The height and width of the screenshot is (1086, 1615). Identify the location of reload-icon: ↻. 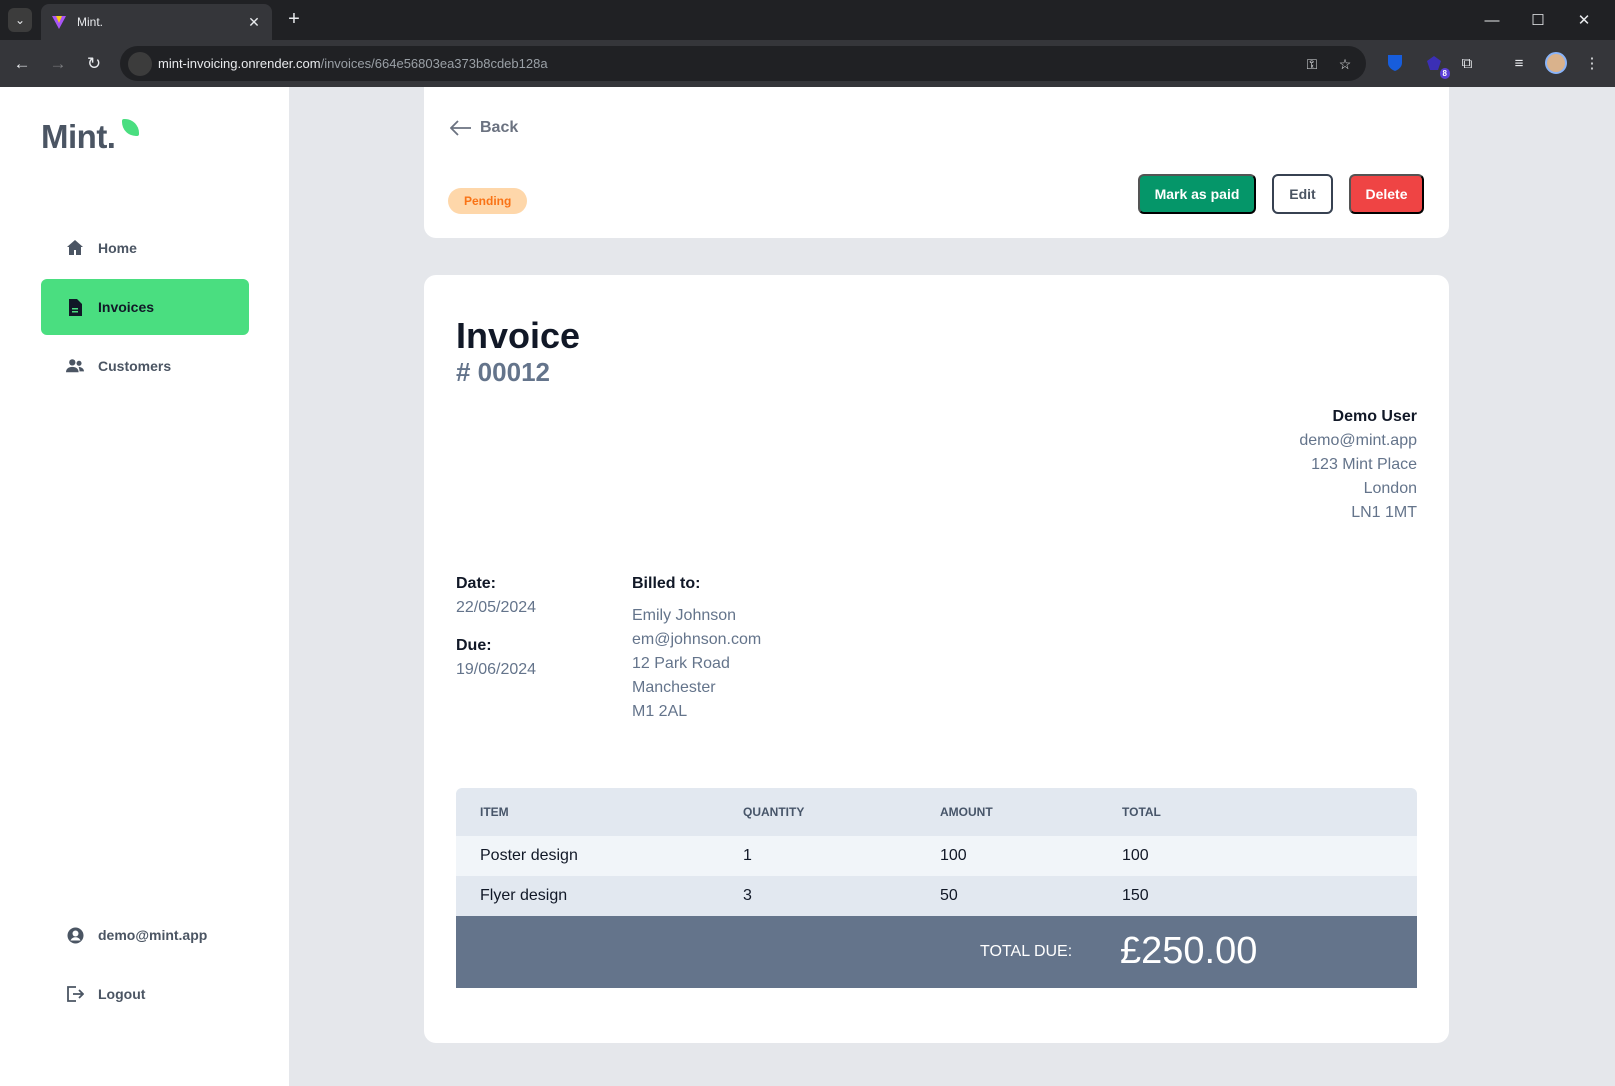
(94, 64).